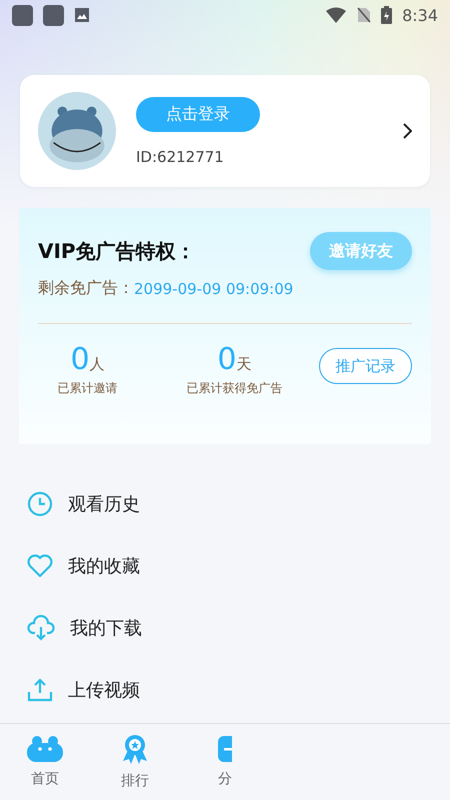 This screenshot has width=450, height=800. I want to click on tab: 排行, so click(135, 762).